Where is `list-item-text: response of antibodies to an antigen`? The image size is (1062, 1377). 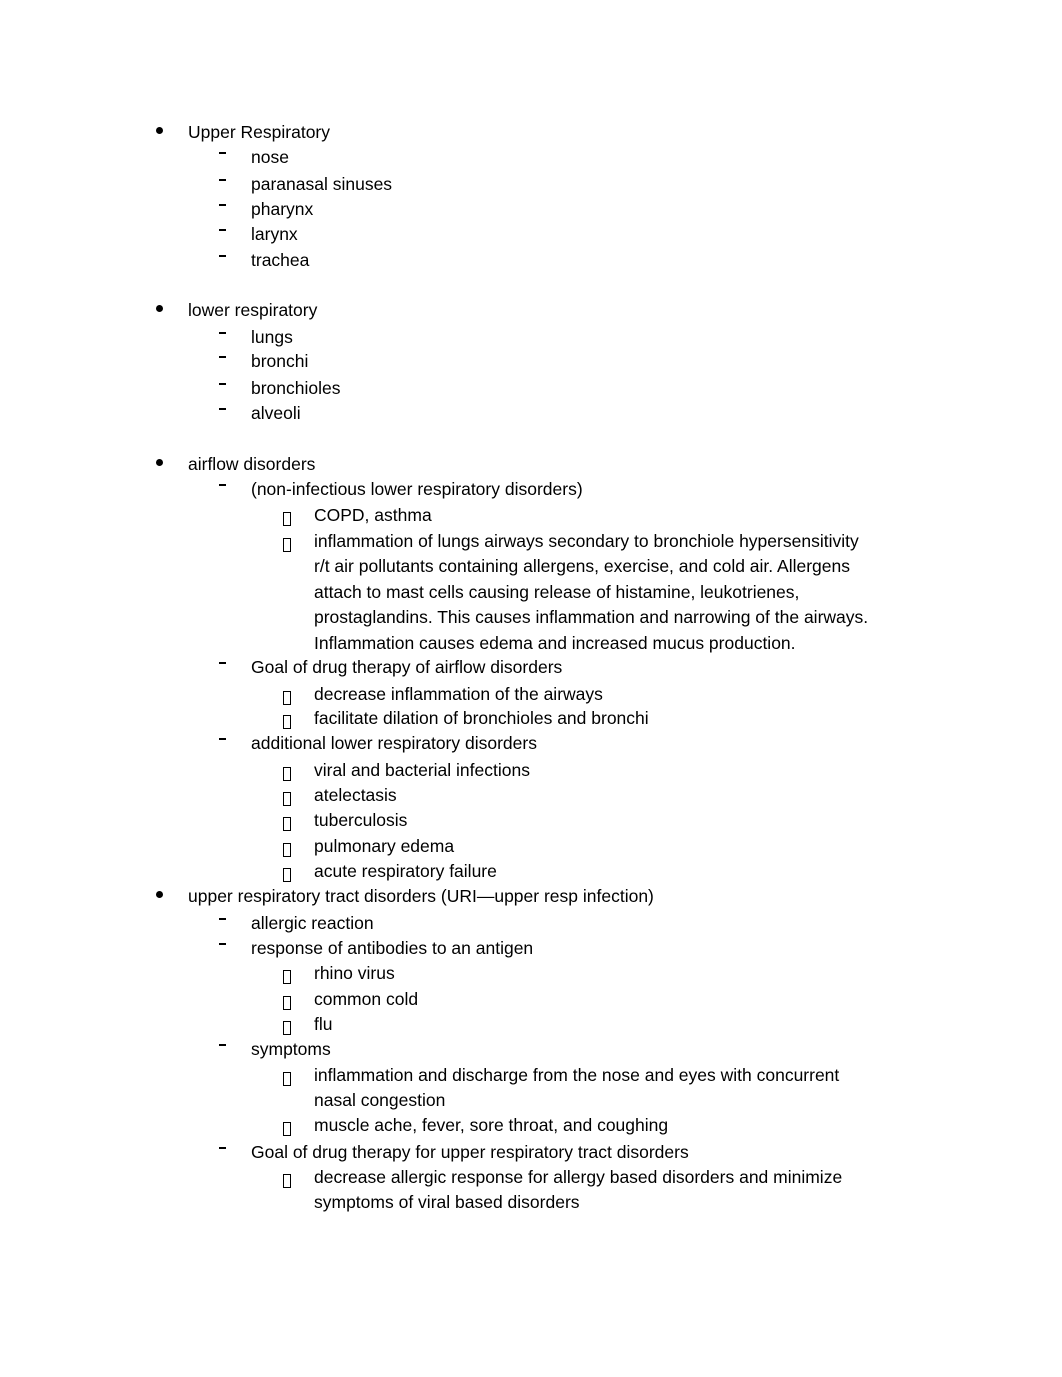 list-item-text: response of antibodies to an antigen is located at coordinates (392, 948).